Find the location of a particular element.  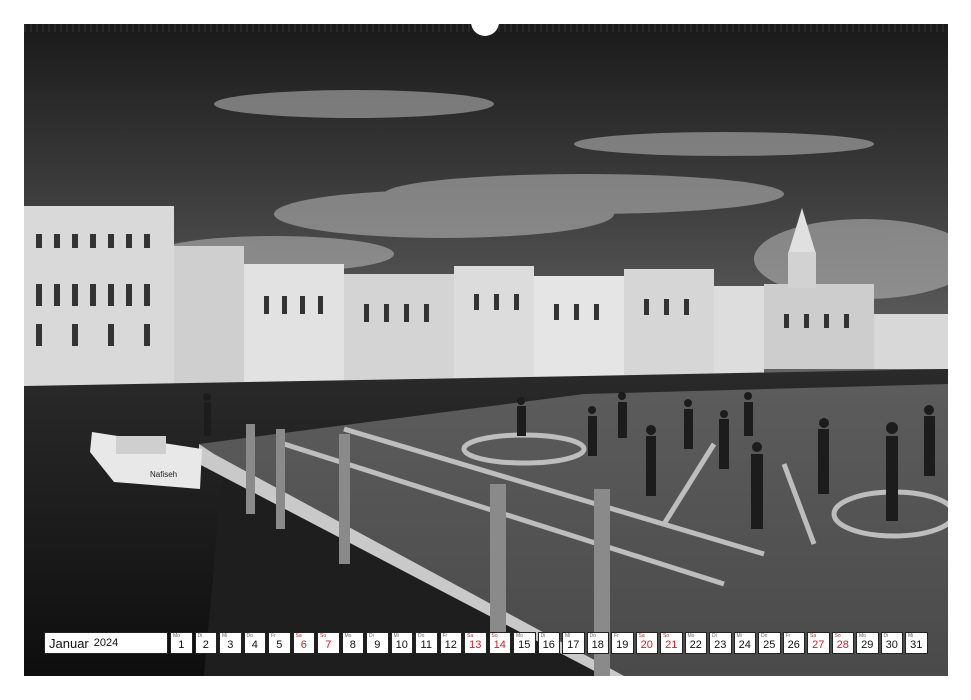

day-cell: Mi 10 is located at coordinates (401, 643).